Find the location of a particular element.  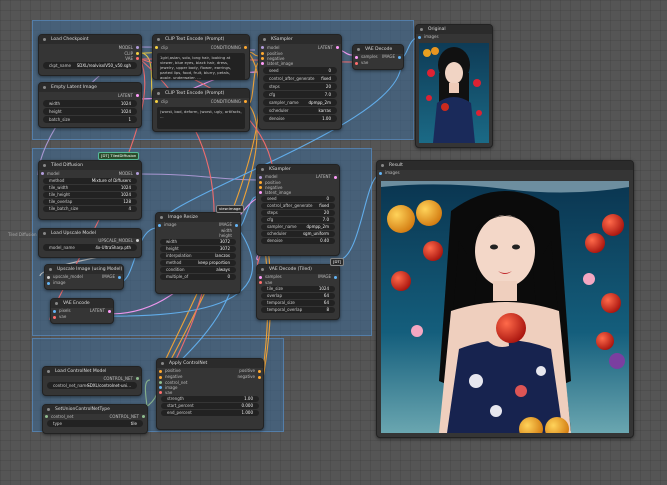

strength-widget: strength 1.00 is located at coordinates (210, 399).